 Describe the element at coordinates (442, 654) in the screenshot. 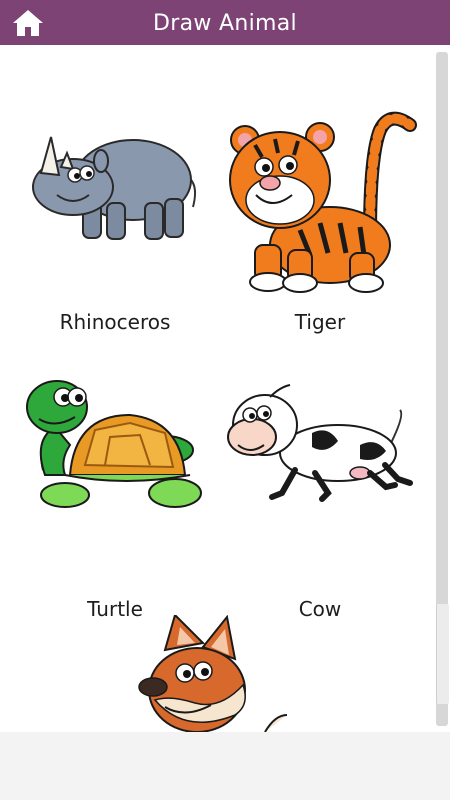

I see `scrollbar-thumb` at that location.